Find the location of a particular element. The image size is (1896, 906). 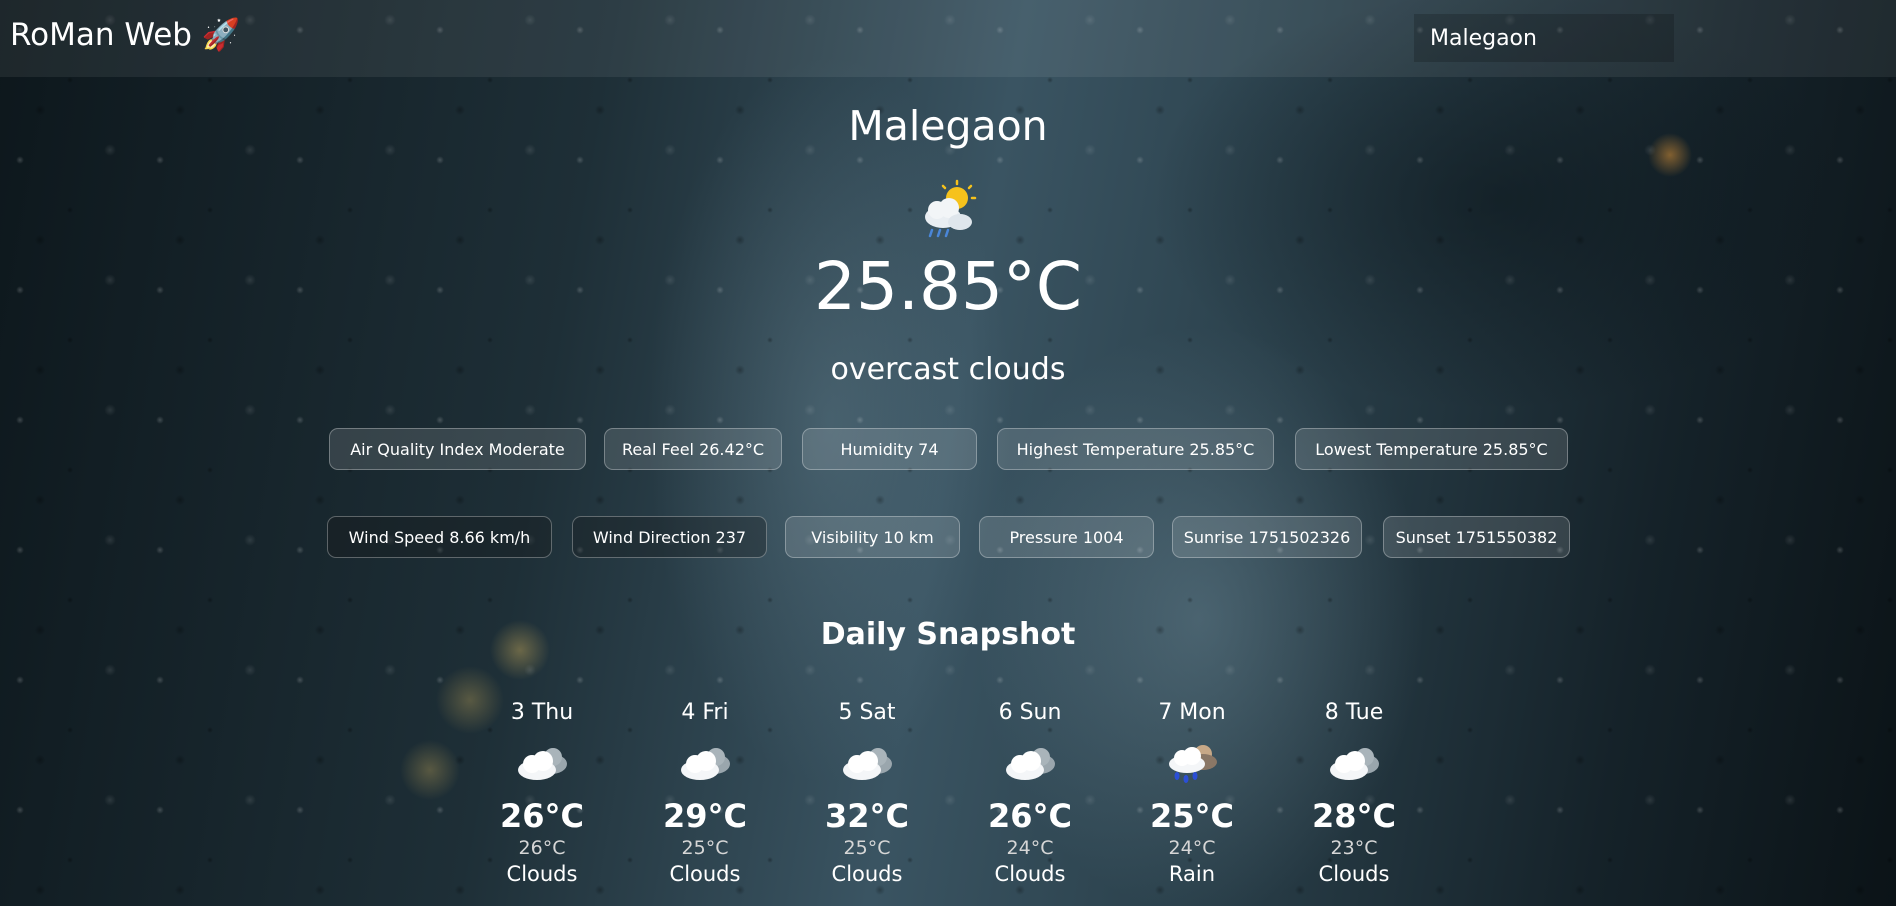

forecast-high-temp: 28°C is located at coordinates (1353, 816).